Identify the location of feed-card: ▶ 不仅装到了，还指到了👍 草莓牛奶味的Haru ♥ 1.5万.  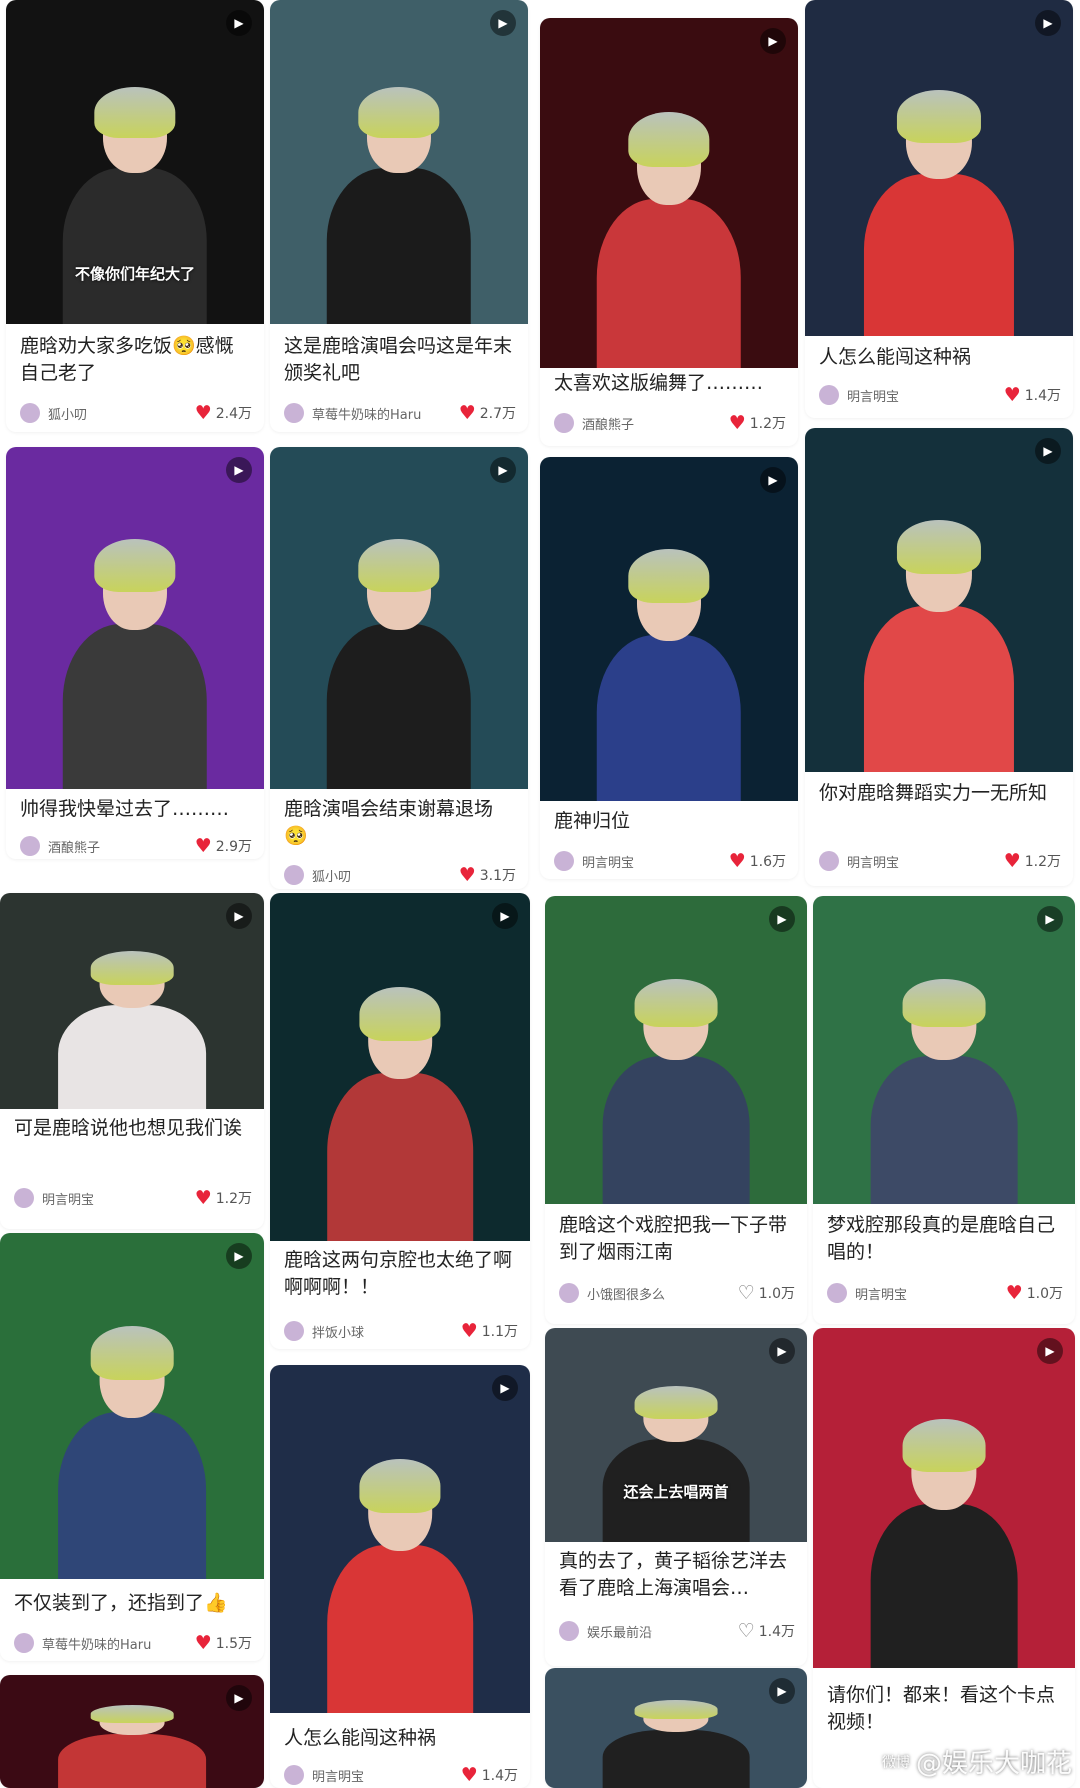
(132, 1447).